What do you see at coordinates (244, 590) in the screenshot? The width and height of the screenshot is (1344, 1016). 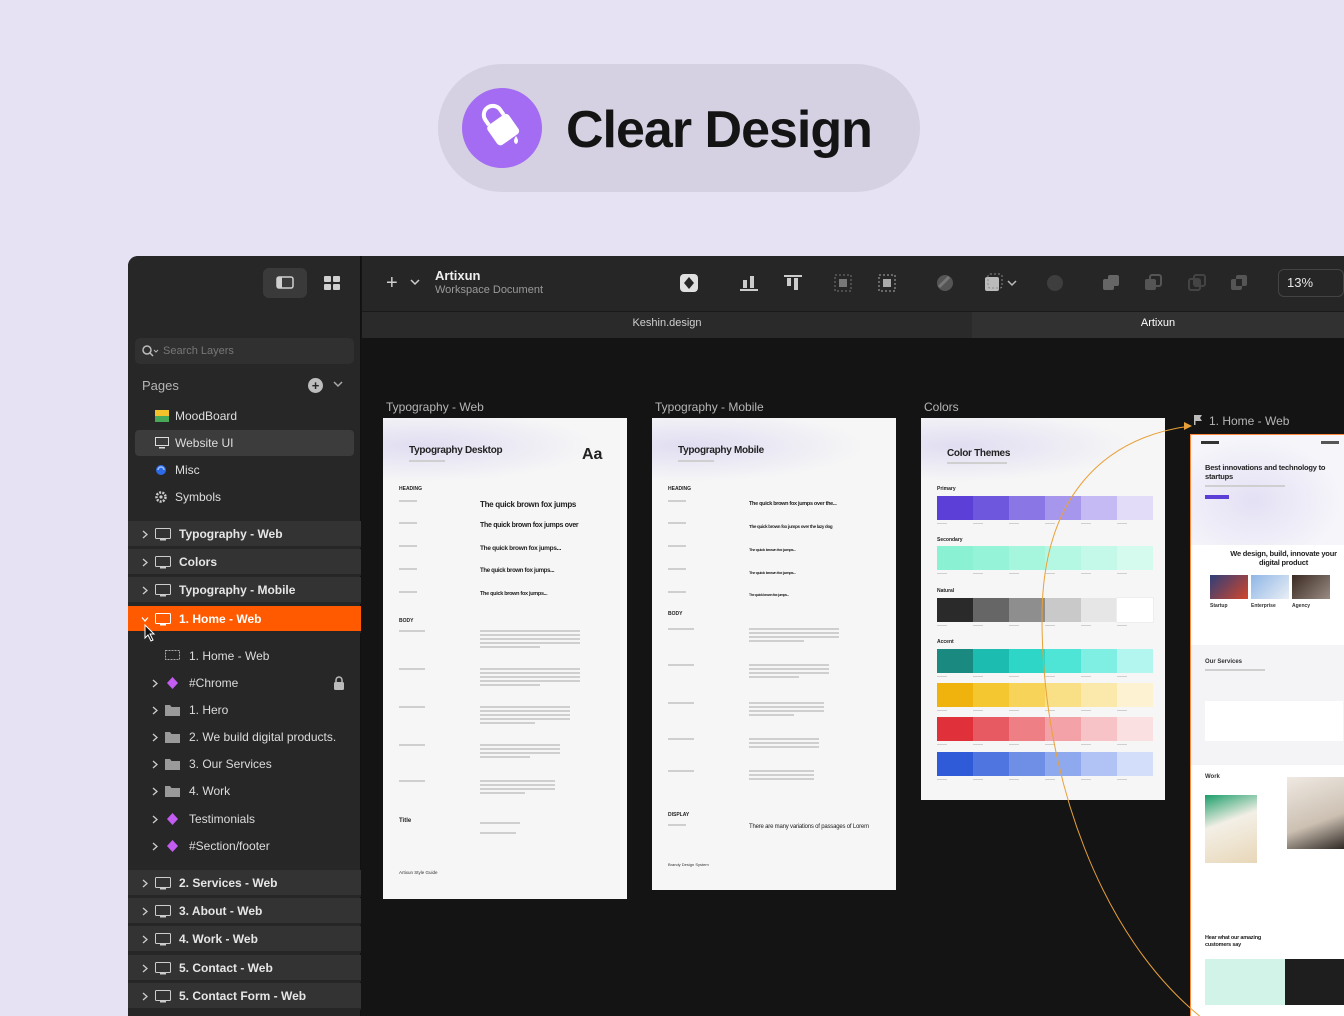 I see `layer-typography-mobile: Typography - Mobile` at bounding box center [244, 590].